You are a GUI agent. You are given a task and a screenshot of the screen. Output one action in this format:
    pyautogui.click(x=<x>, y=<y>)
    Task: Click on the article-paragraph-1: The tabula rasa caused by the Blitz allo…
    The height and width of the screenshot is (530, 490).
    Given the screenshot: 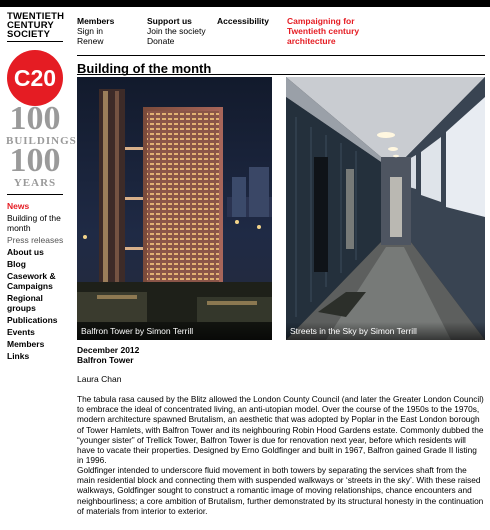 What is the action you would take?
    pyautogui.click(x=280, y=430)
    